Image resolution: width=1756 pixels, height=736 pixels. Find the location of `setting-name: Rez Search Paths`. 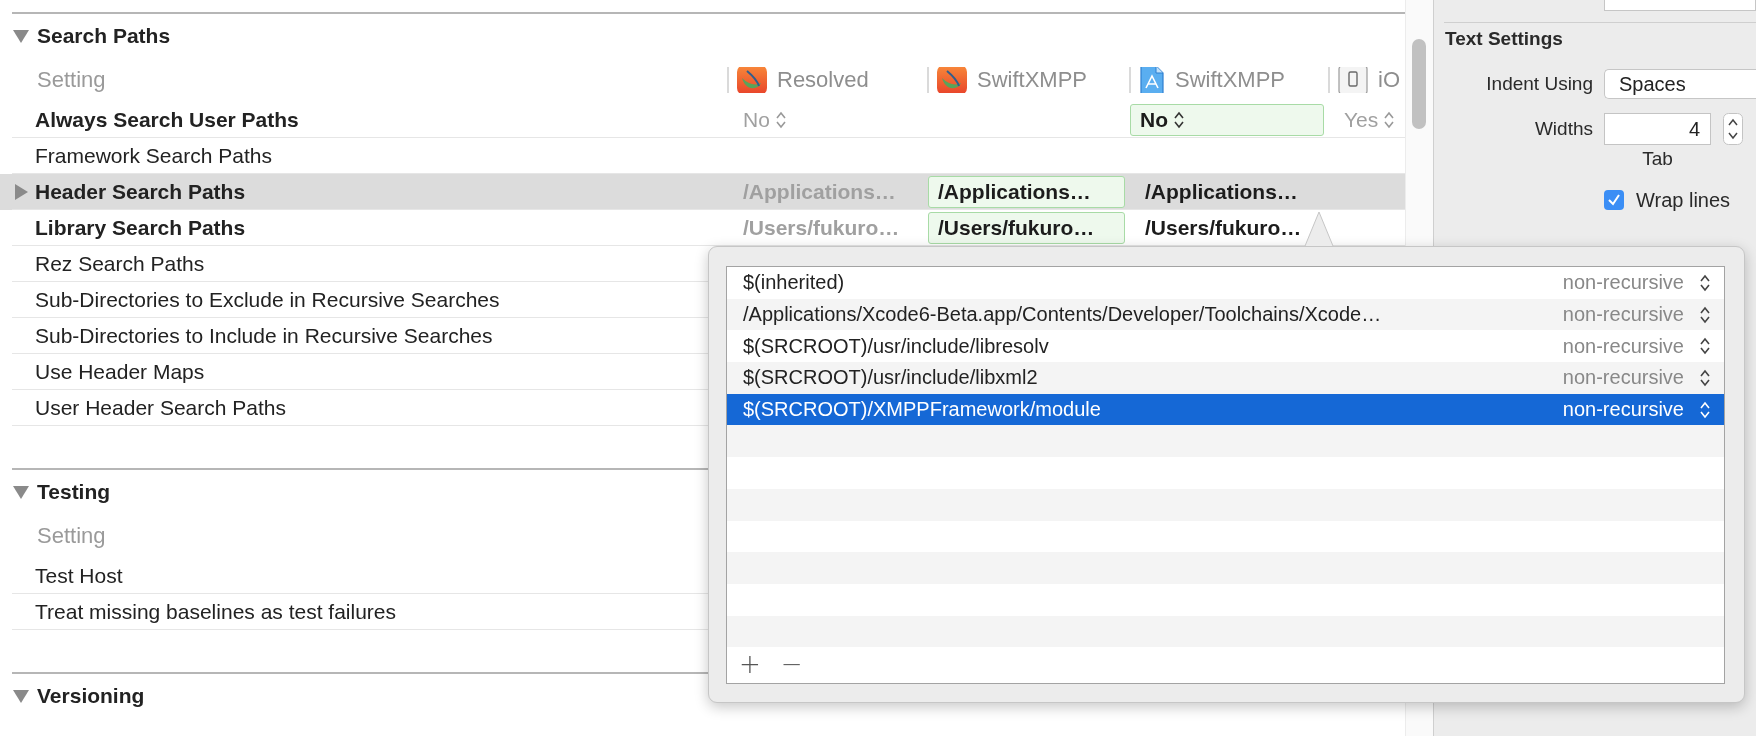

setting-name: Rez Search Paths is located at coordinates (120, 264).